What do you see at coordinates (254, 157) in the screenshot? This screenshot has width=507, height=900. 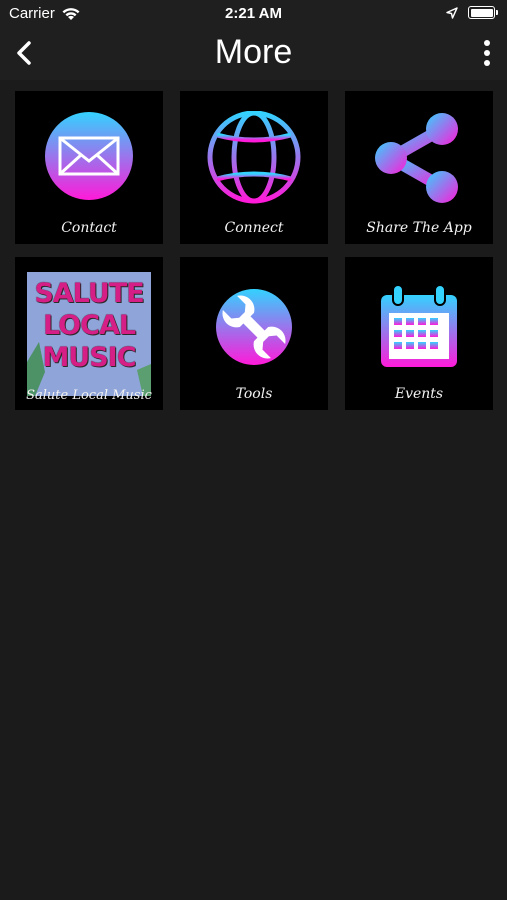 I see `globe-icon` at bounding box center [254, 157].